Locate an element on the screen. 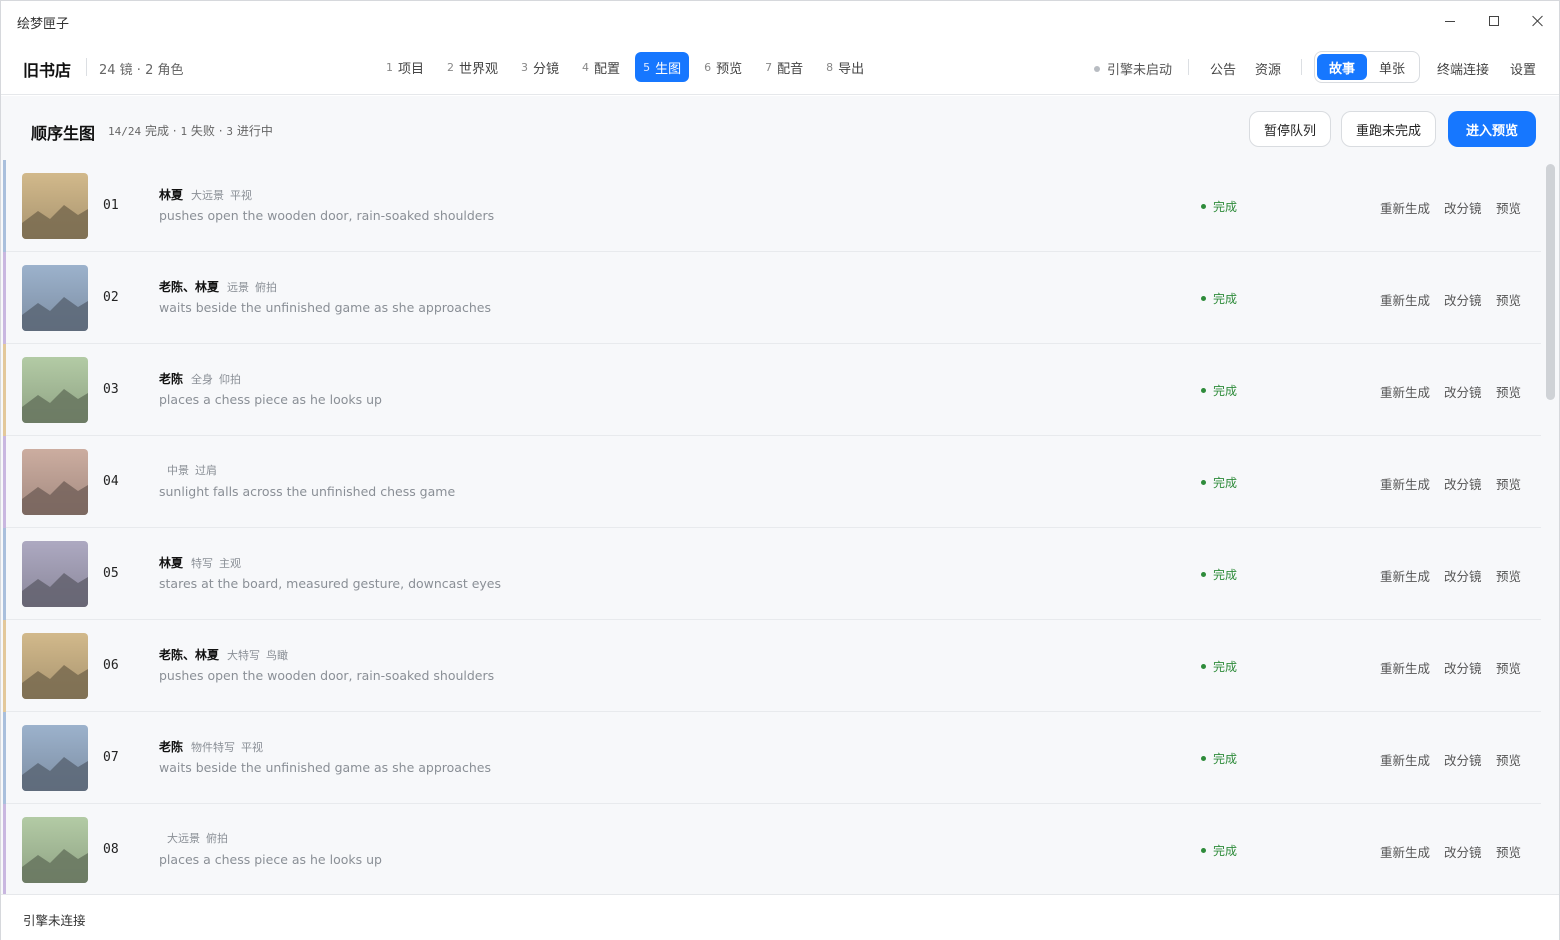 The height and width of the screenshot is (940, 1560). step-tab-8: 8 导出 is located at coordinates (845, 67).